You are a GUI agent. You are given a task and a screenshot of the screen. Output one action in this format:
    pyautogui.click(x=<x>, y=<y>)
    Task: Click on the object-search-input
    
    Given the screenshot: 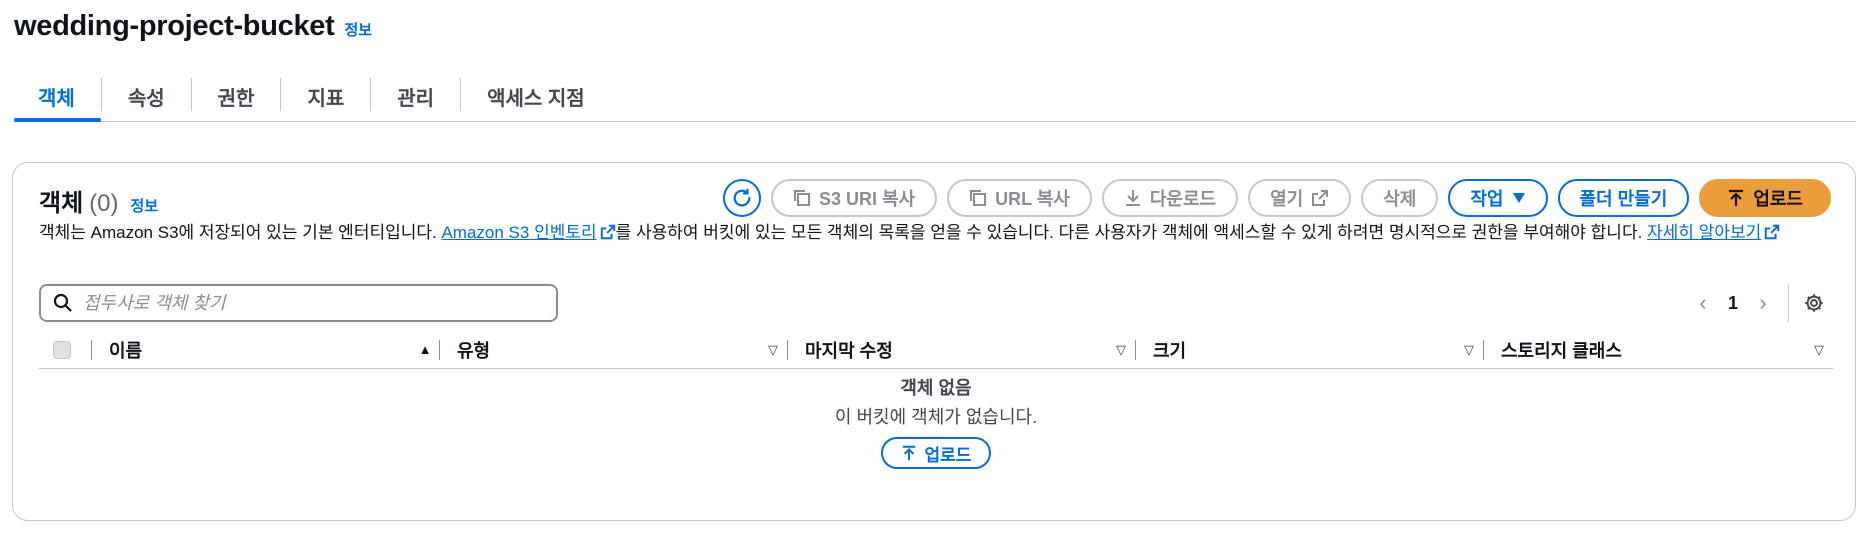 What is the action you would take?
    pyautogui.click(x=313, y=303)
    